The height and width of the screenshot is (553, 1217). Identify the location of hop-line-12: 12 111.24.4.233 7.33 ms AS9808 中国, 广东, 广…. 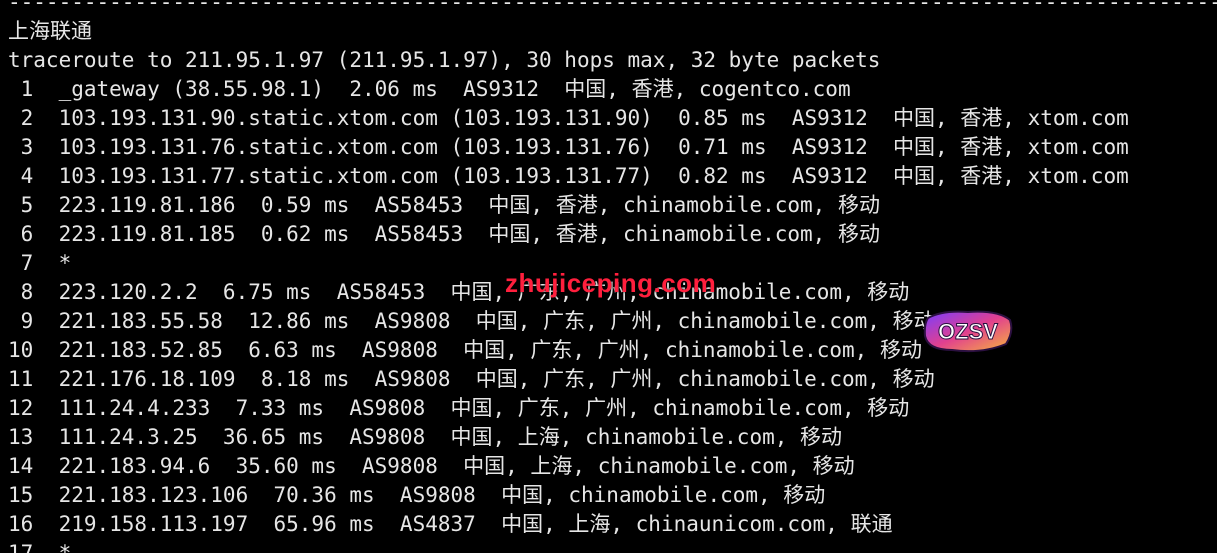
(459, 408).